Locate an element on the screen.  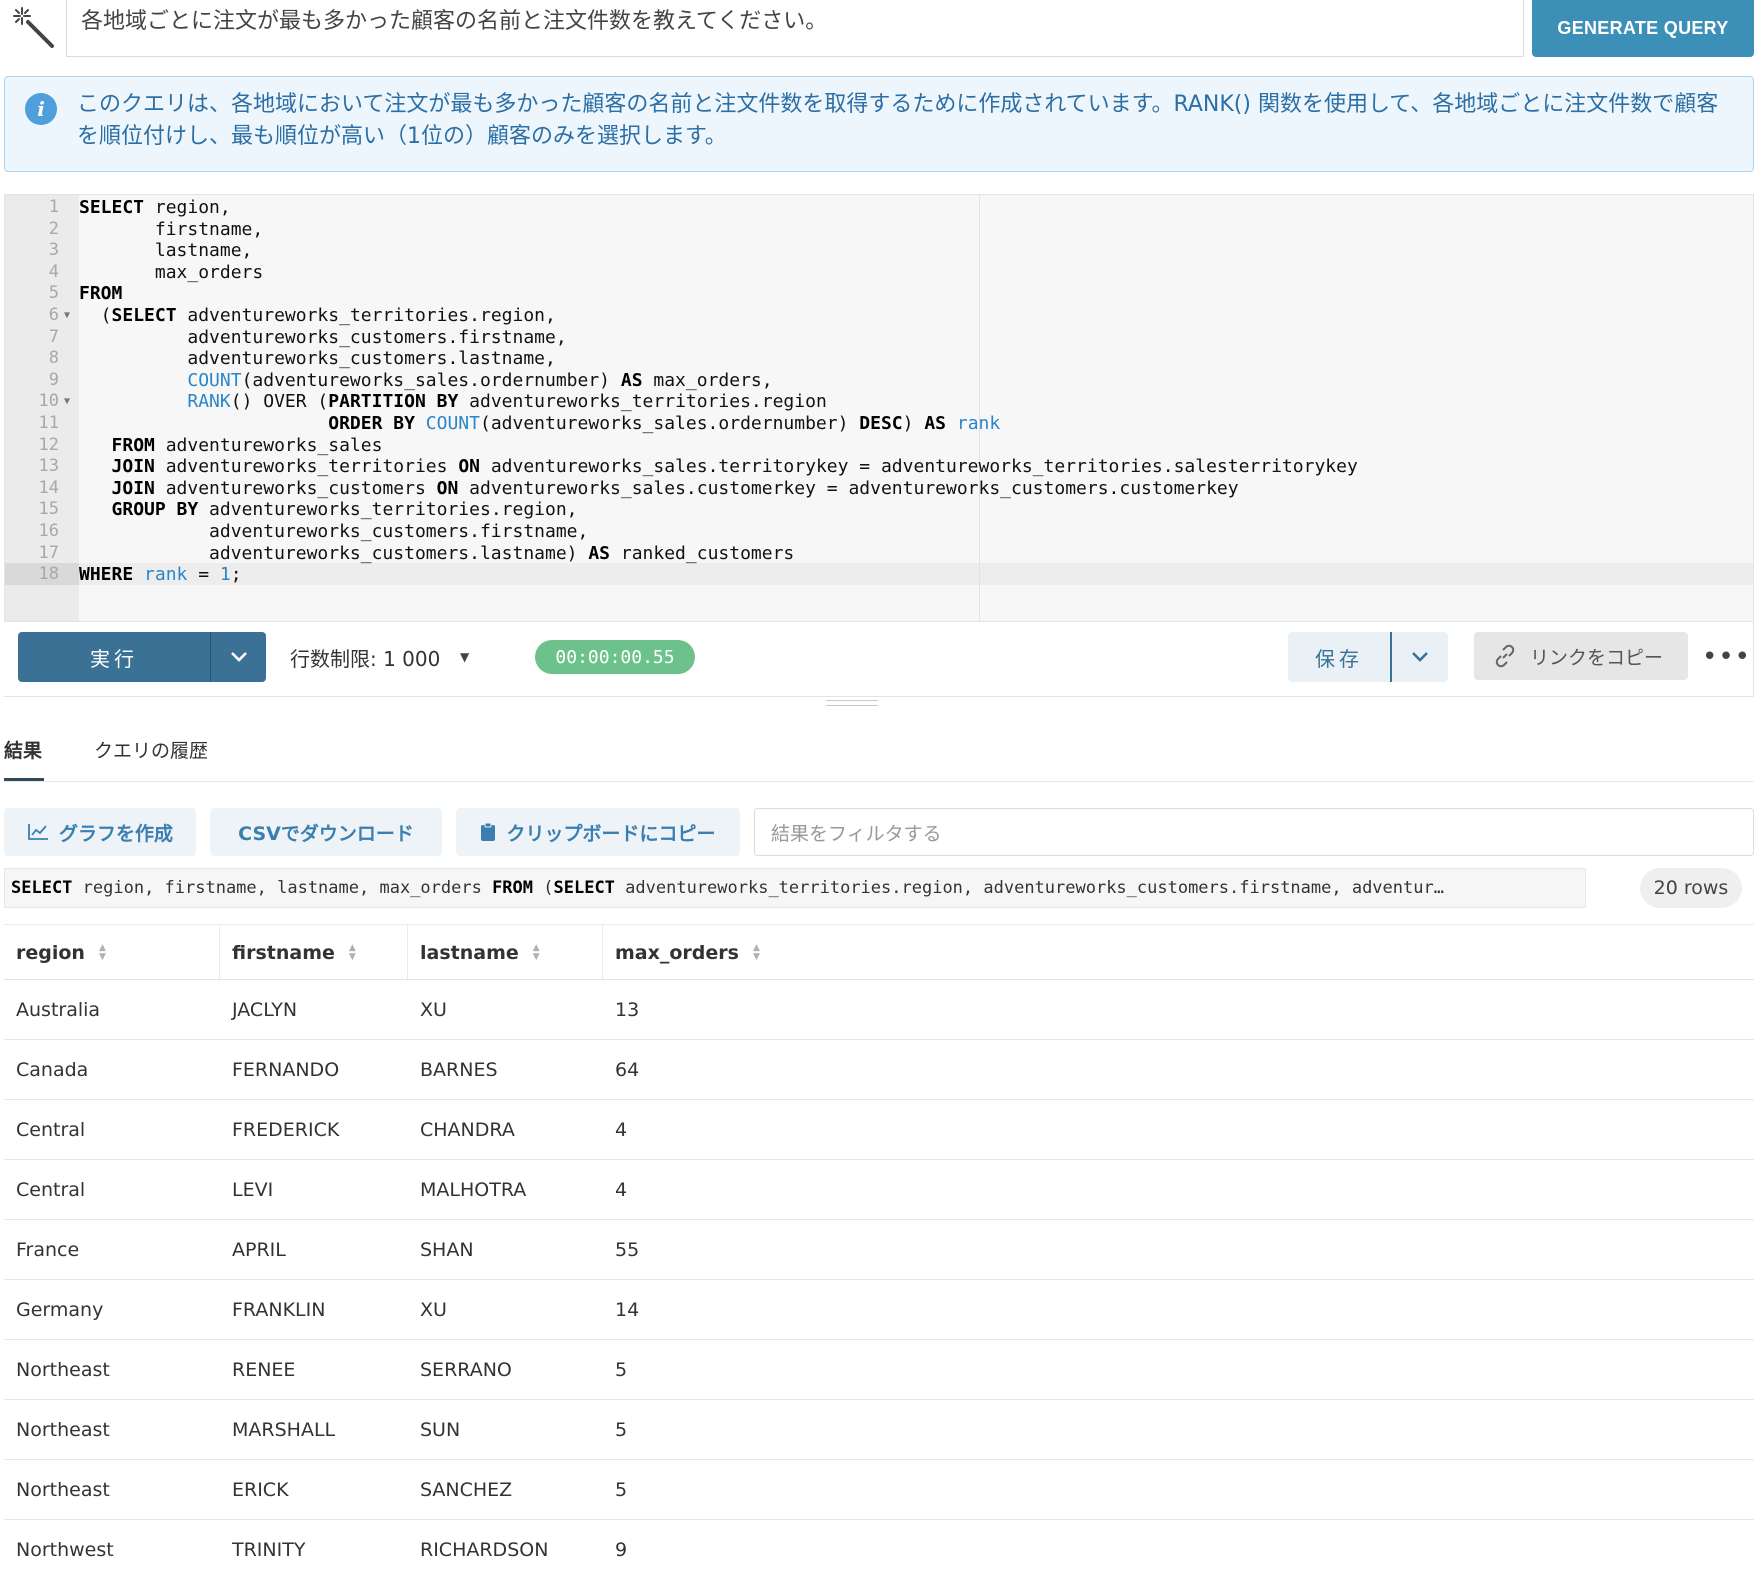
prompt-input: 各地域ごとに注文が最も多かった顧客の名前と注文件数を教えてください。 is located at coordinates (795, 28).